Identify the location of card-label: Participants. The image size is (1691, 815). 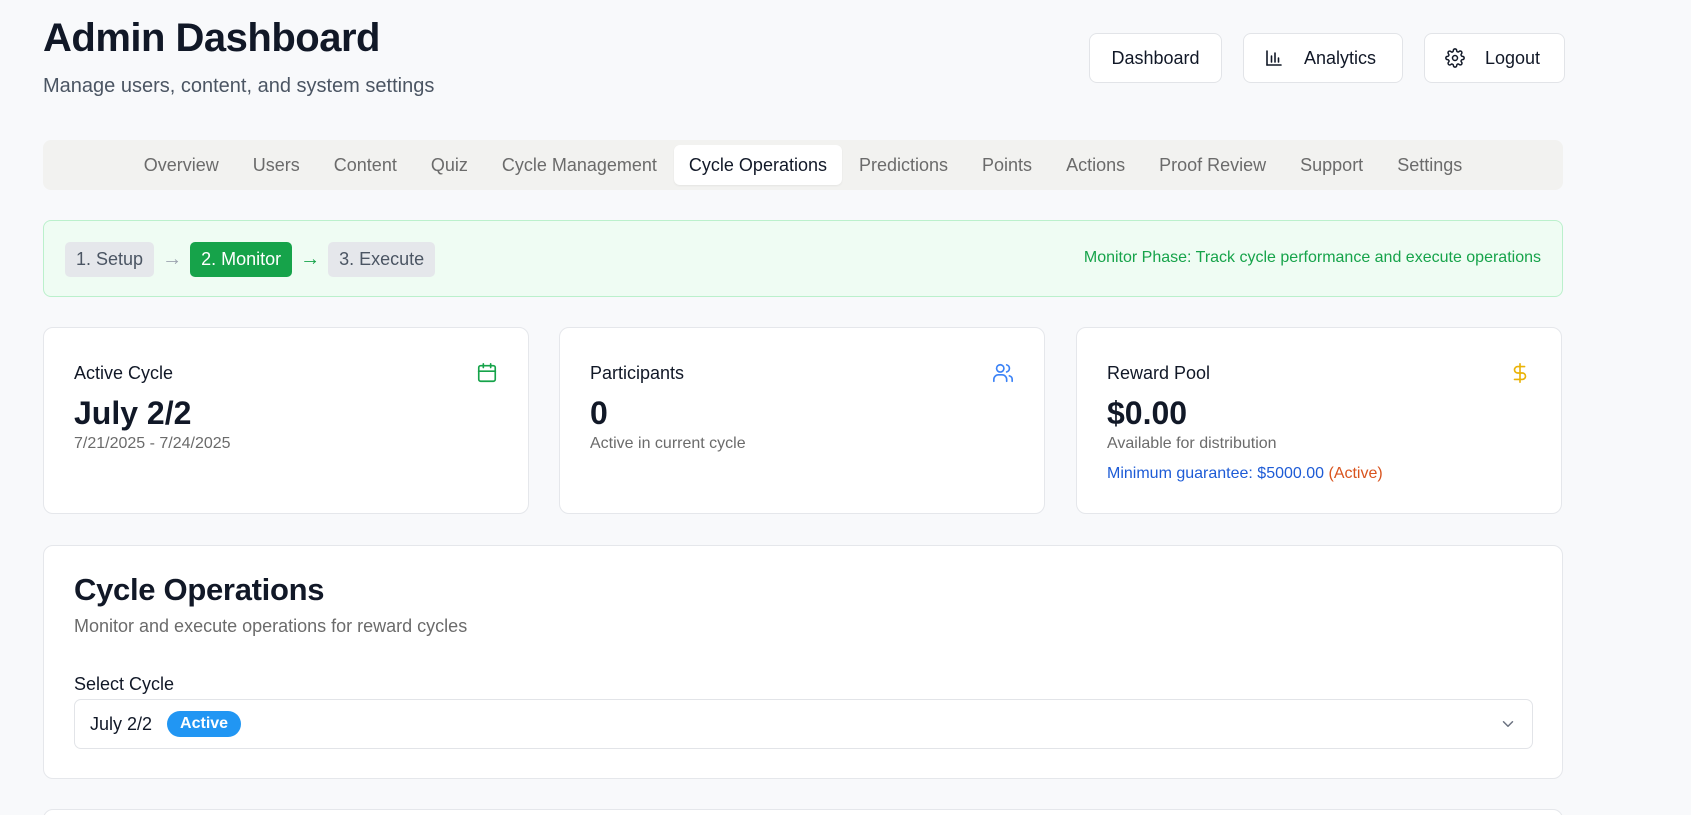
(637, 373).